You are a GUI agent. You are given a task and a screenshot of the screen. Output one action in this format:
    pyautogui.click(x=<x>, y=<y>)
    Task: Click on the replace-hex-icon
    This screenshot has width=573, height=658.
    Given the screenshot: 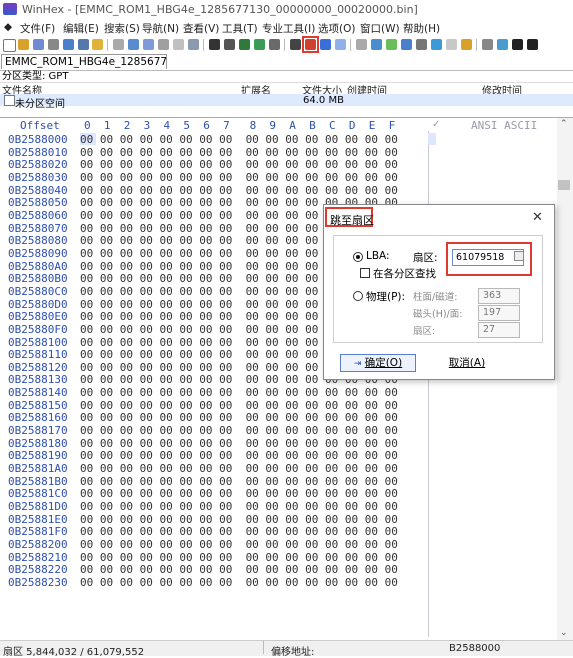 What is the action you would take?
    pyautogui.click(x=259, y=44)
    